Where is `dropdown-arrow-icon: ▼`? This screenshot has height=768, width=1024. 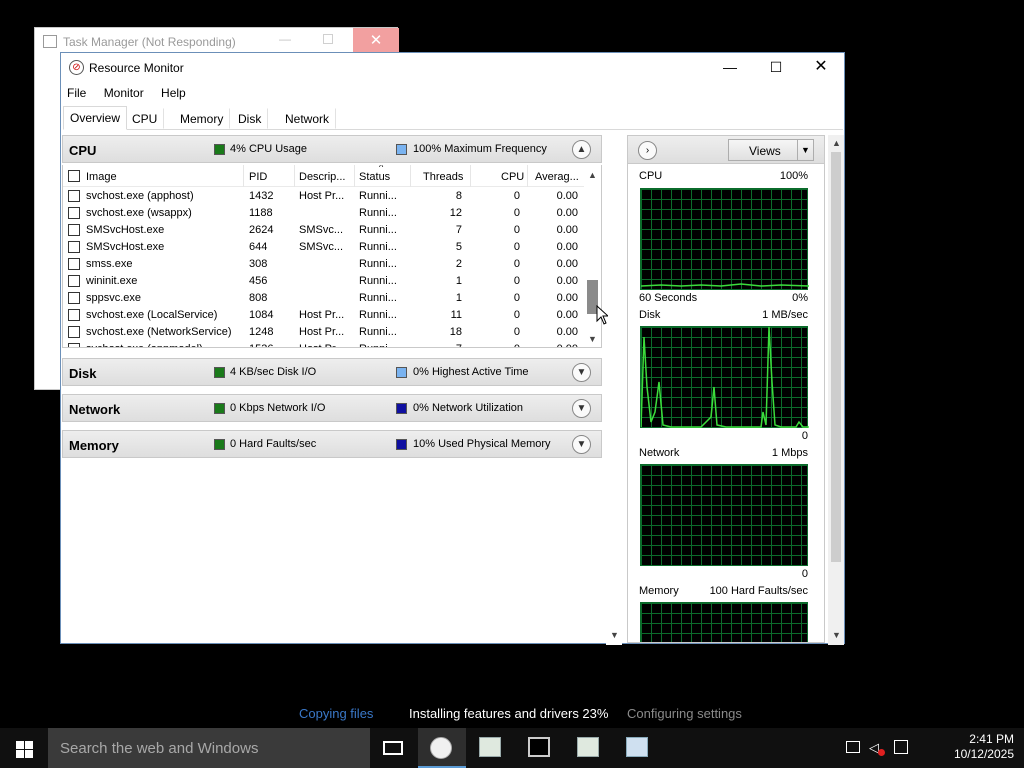
dropdown-arrow-icon: ▼ is located at coordinates (805, 150).